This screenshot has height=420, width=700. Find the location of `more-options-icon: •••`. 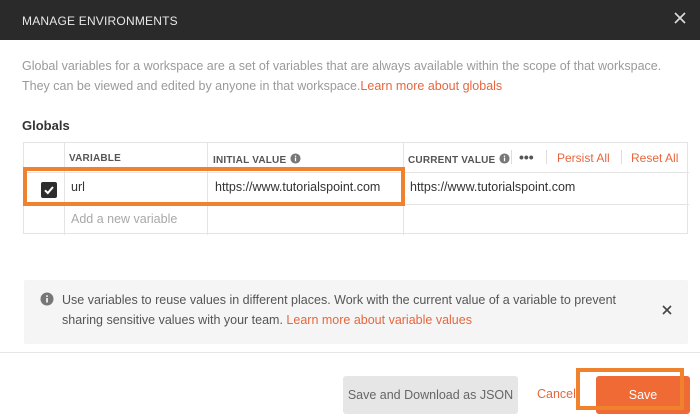

more-options-icon: ••• is located at coordinates (526, 157).